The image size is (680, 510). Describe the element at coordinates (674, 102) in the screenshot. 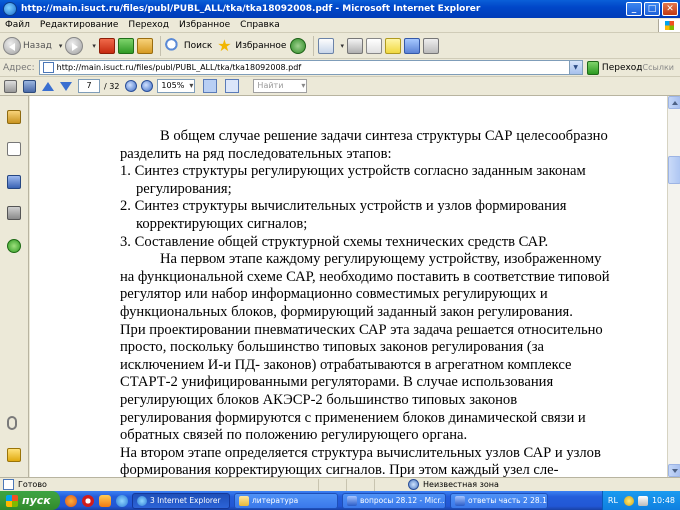

I see `scroll-up-button` at that location.